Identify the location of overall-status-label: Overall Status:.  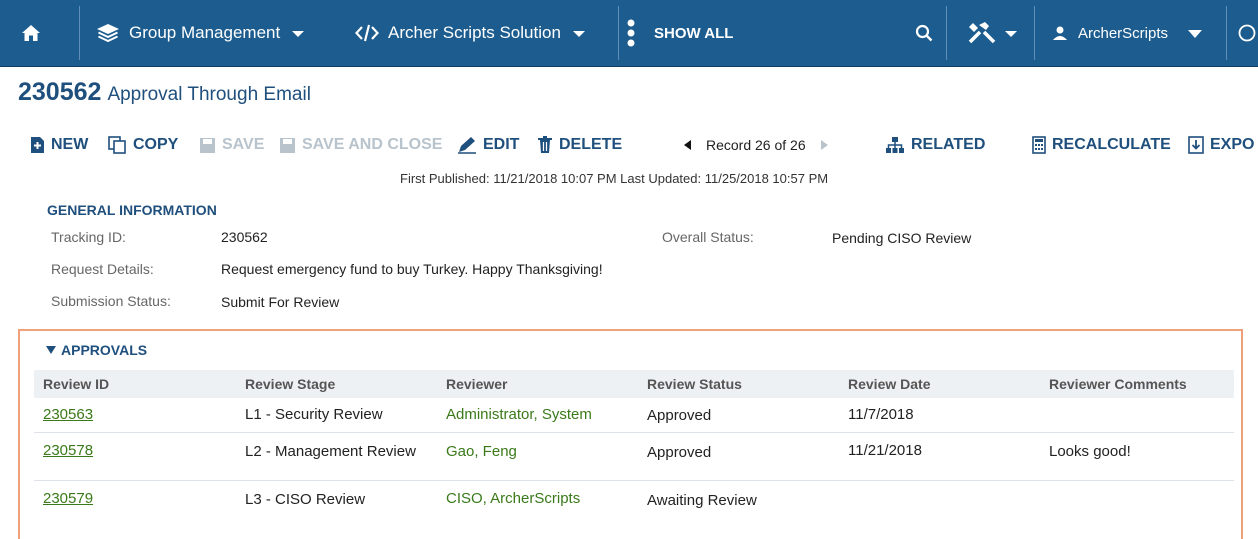
(708, 237).